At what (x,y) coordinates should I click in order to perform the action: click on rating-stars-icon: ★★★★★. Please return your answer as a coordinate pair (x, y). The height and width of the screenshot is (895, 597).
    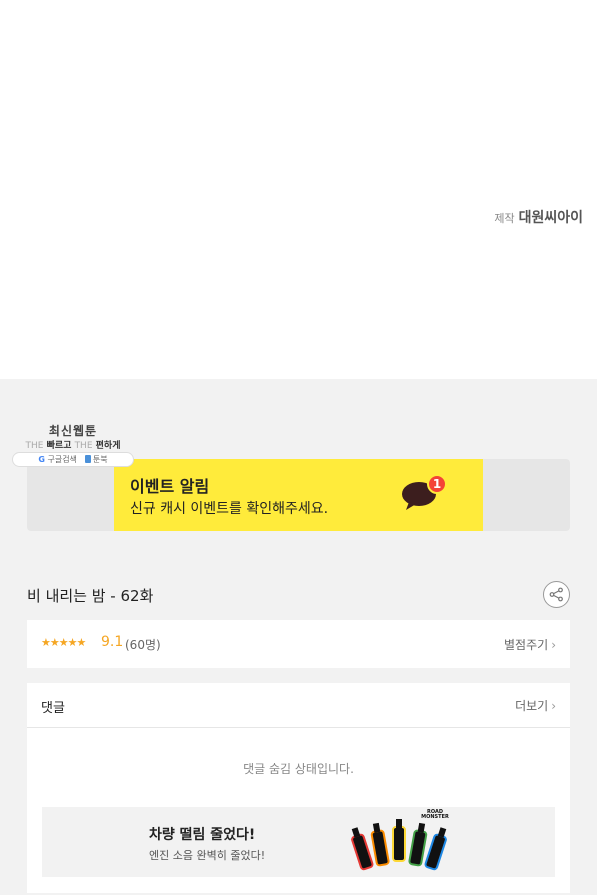
    Looking at the image, I should click on (63, 642).